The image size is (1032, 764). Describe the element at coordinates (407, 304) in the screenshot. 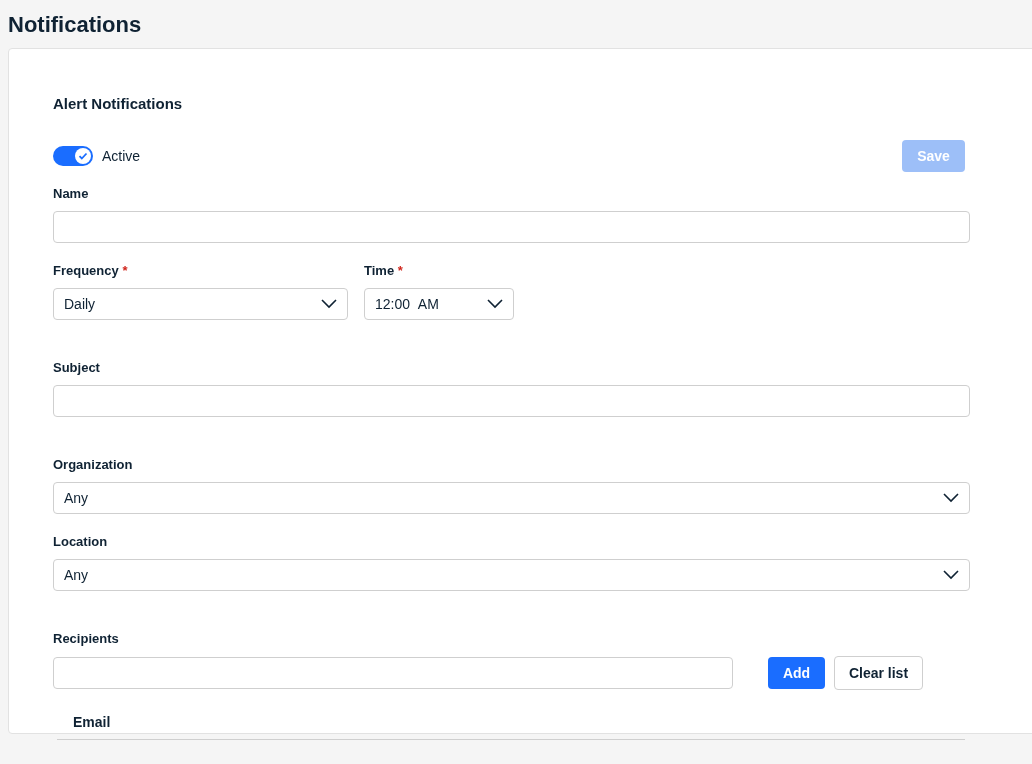

I see `time-value: 12:00 AM` at that location.